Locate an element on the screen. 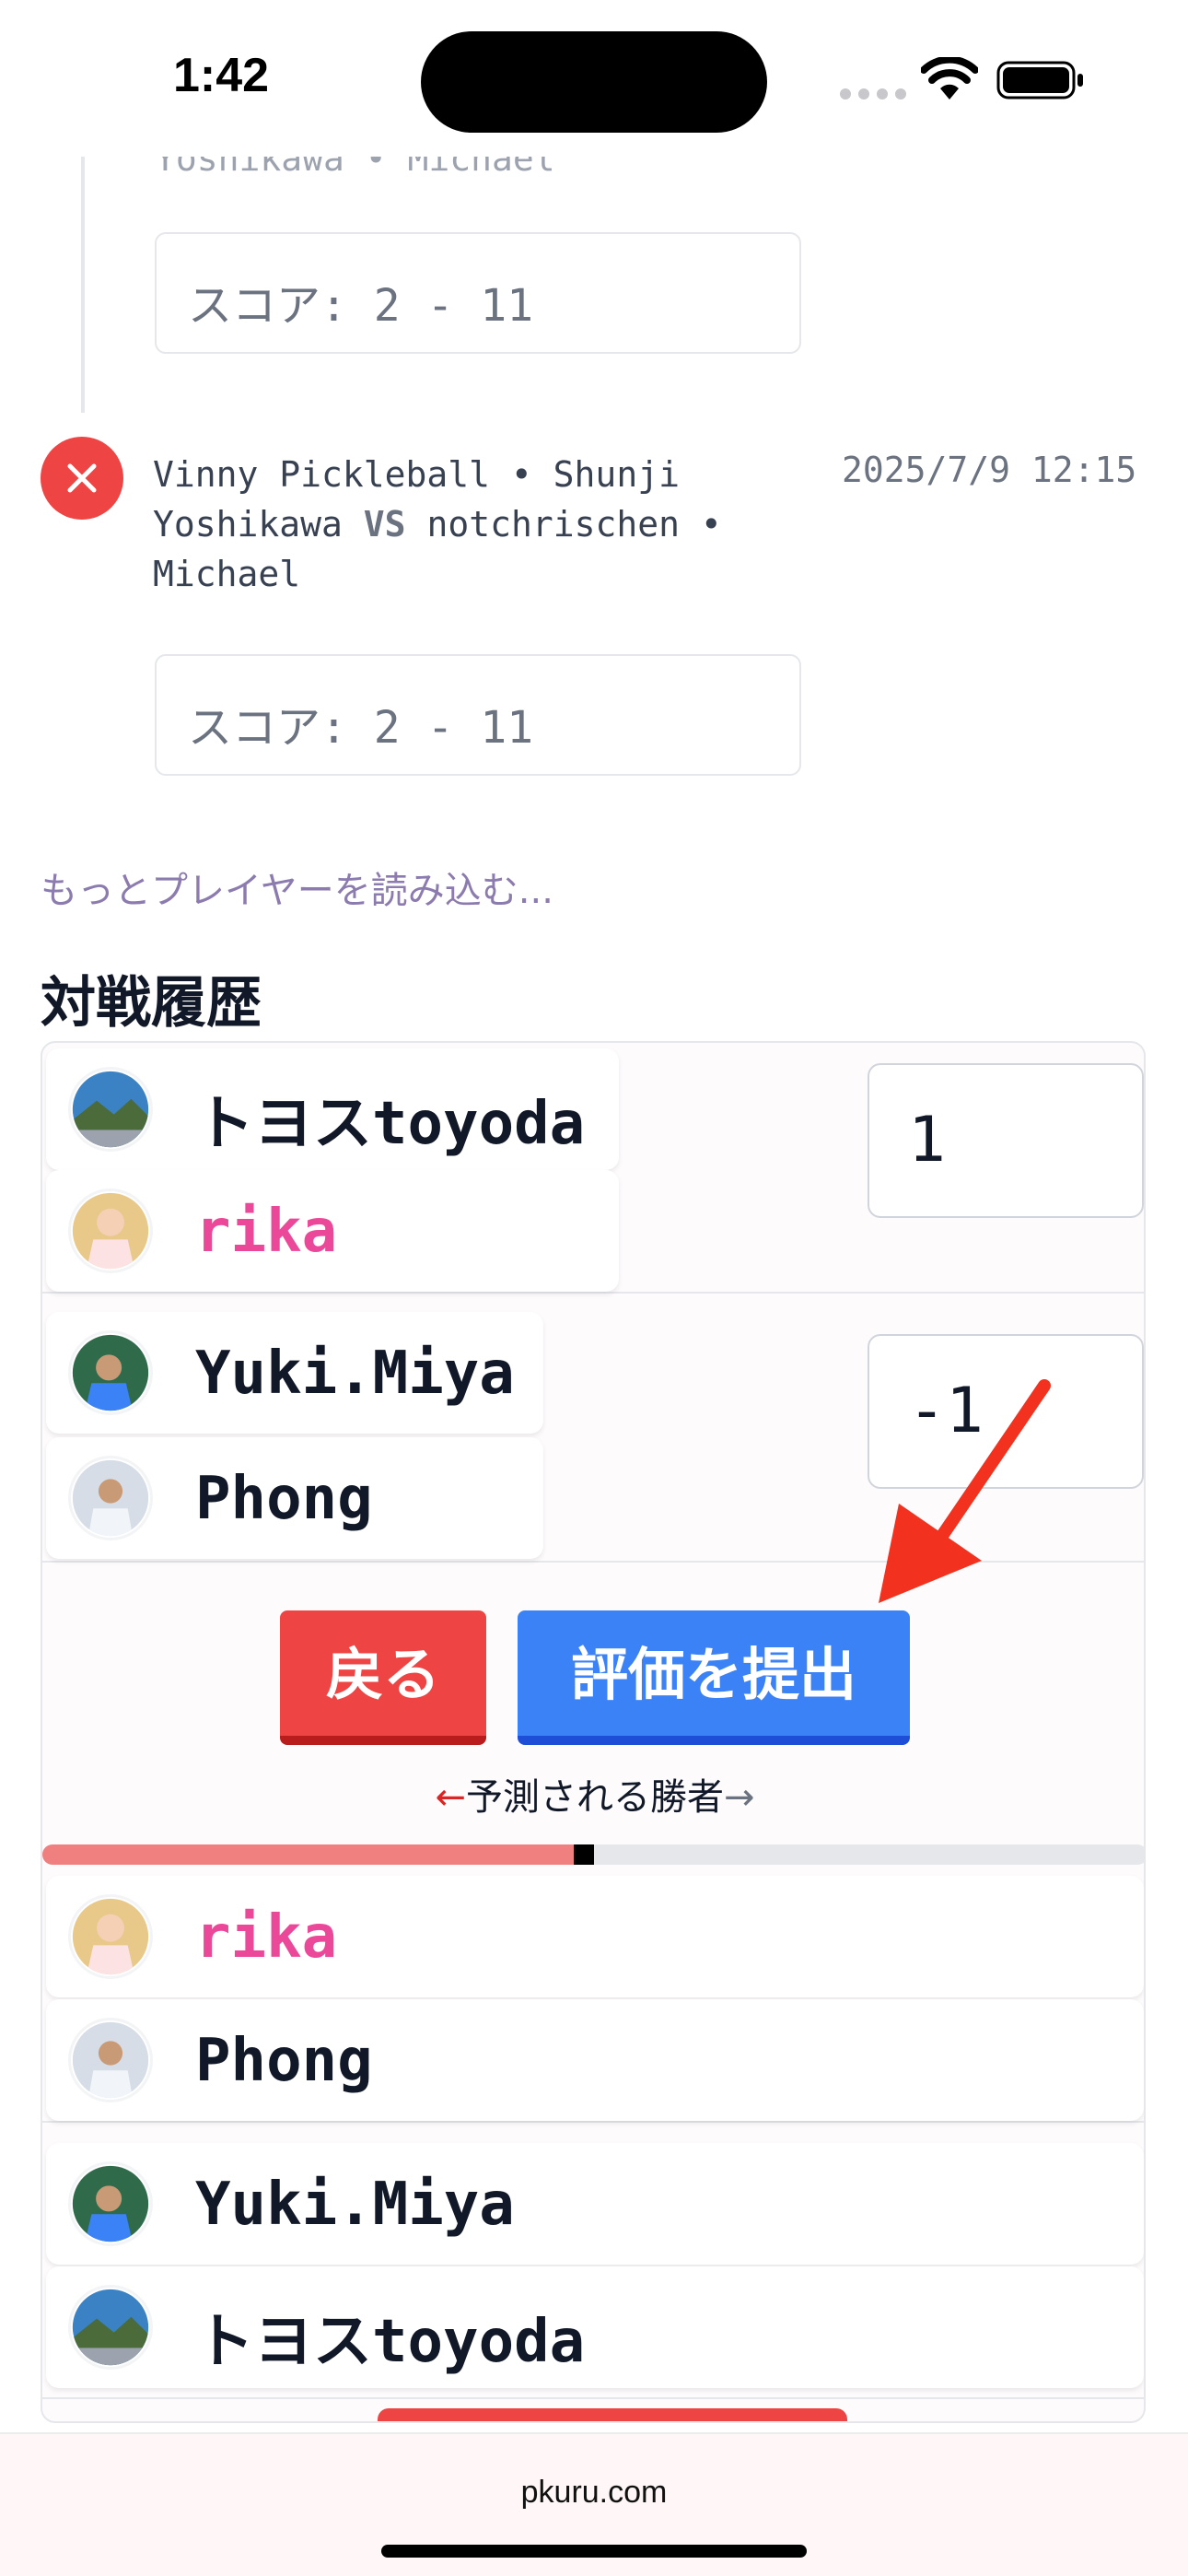 The image size is (1188, 2576). battery-icon is located at coordinates (1039, 80).